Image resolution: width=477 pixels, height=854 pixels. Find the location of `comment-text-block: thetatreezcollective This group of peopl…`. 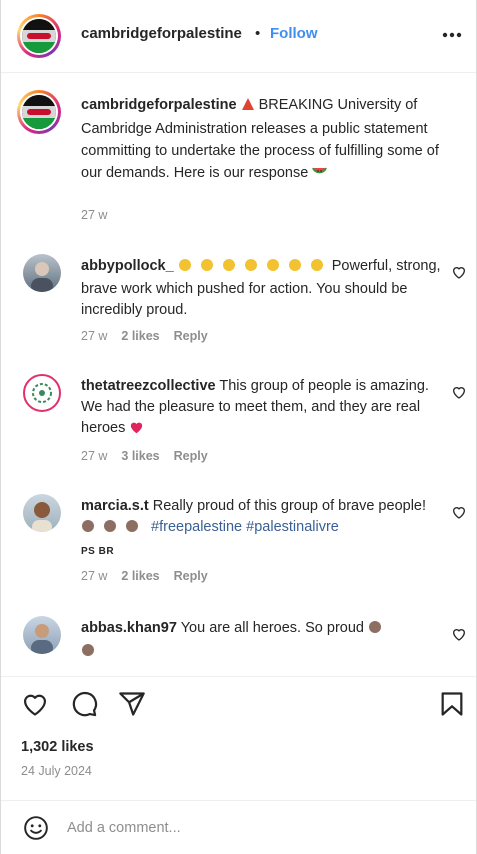

comment-text-block: thetatreezcollective This group of peopl… is located at coordinates (261, 408).